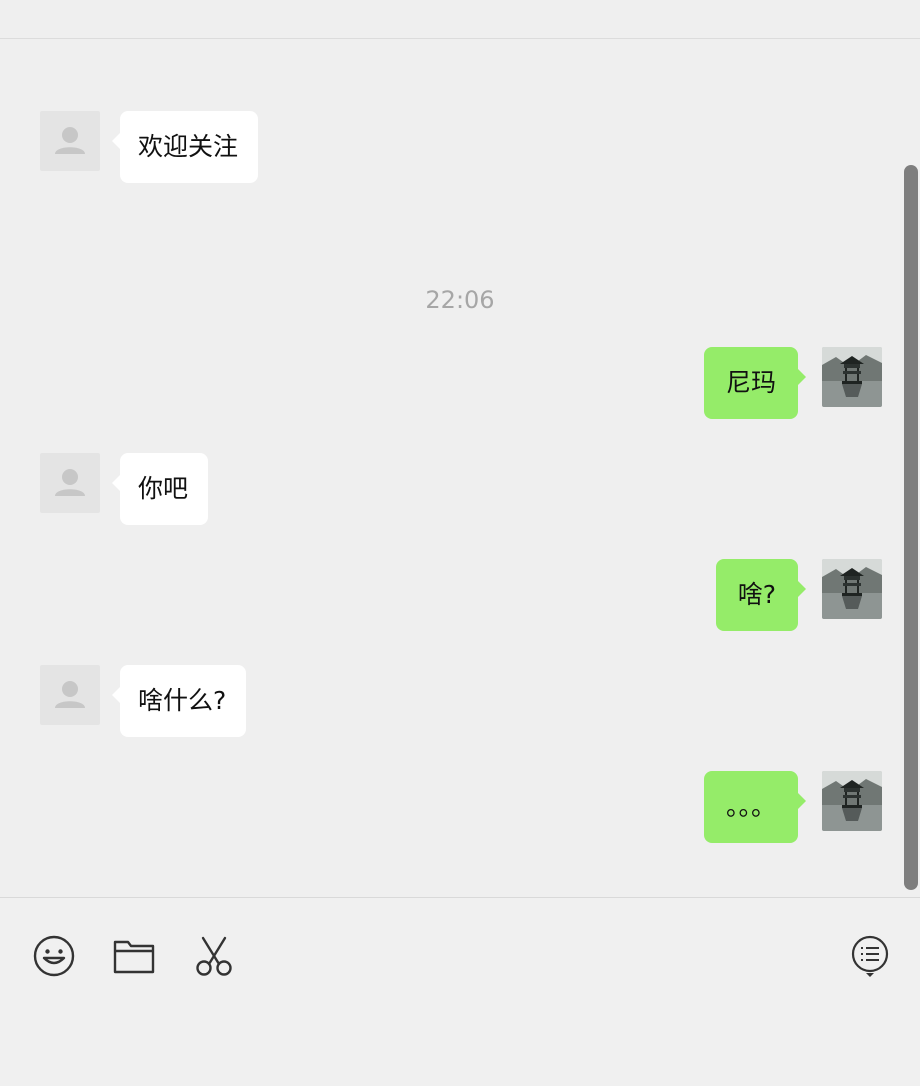  What do you see at coordinates (214, 956) in the screenshot?
I see `scissors-icon` at bounding box center [214, 956].